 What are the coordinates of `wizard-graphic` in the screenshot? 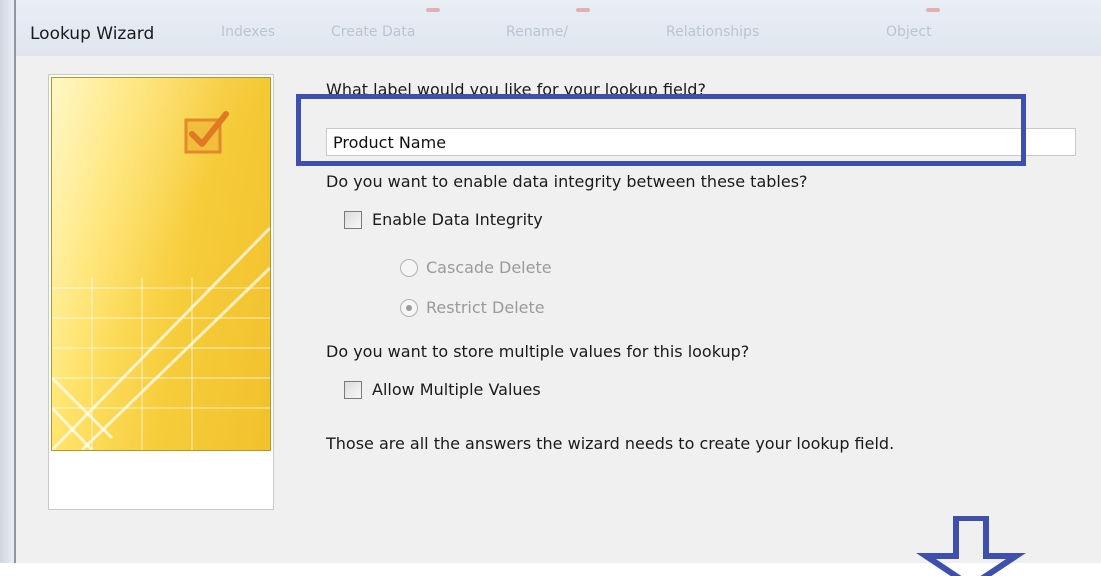 It's located at (161, 264).